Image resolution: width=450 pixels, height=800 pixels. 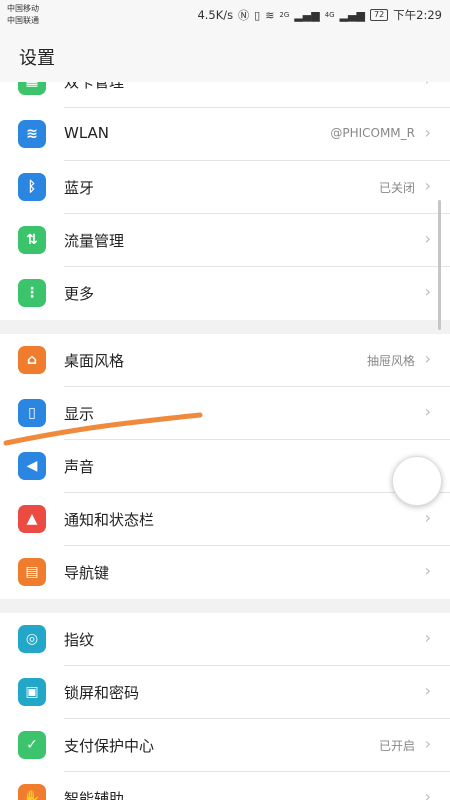 What do you see at coordinates (225, 519) in the screenshot?
I see `settings-item-notifications: ▲ 通知和状态栏 ›` at bounding box center [225, 519].